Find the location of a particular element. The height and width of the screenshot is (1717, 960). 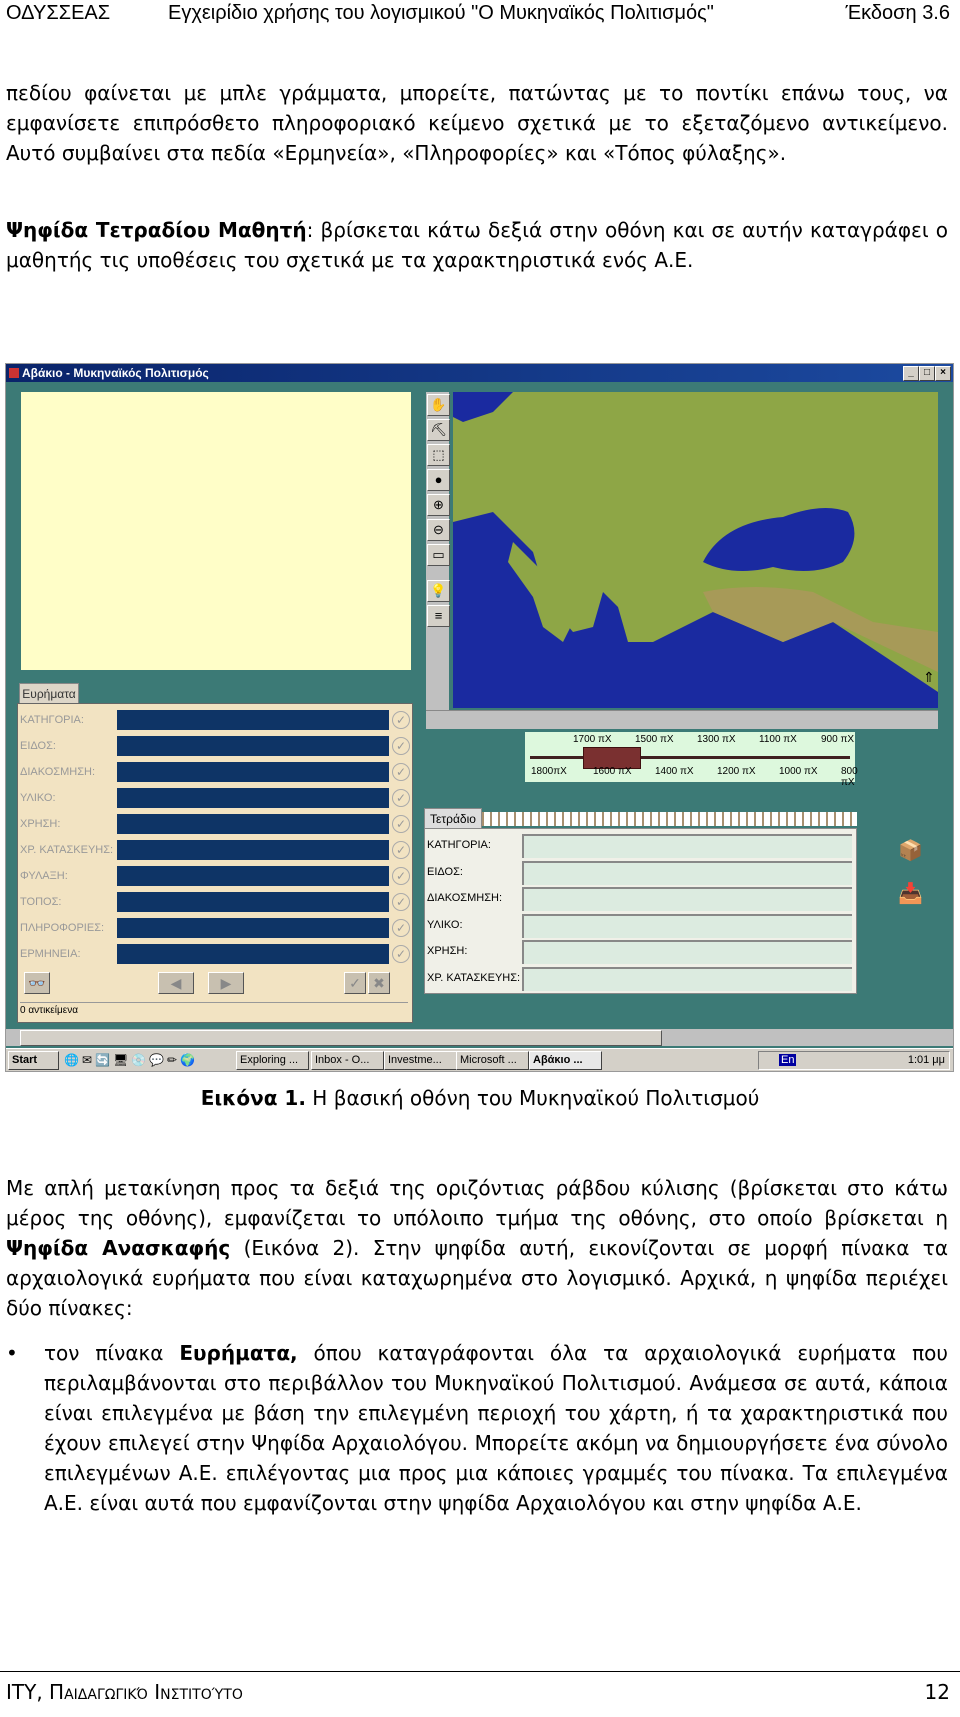

notebook-row: ΚΑΤΗΓΟΡΙΑ: is located at coordinates (639, 846).